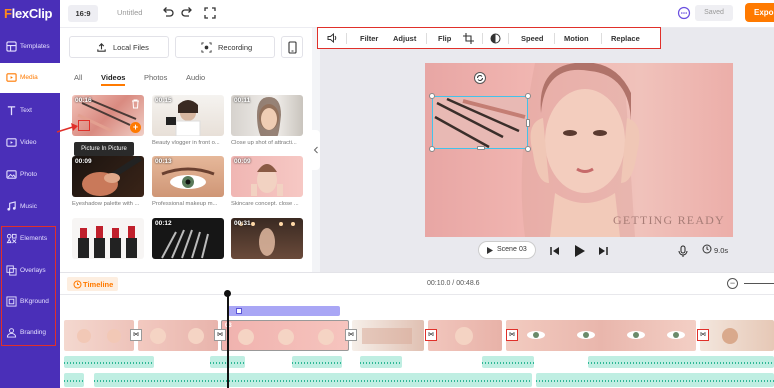 This screenshot has width=774, height=388. I want to click on redo-icon, so click(187, 13).